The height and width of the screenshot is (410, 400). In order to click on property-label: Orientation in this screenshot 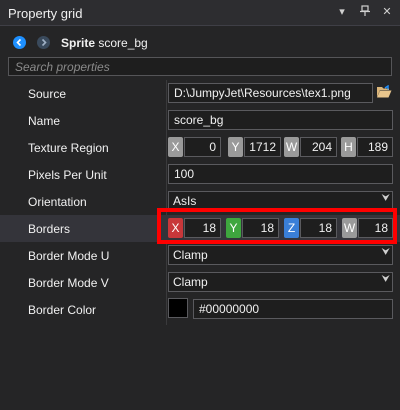, I will do `click(57, 202)`.